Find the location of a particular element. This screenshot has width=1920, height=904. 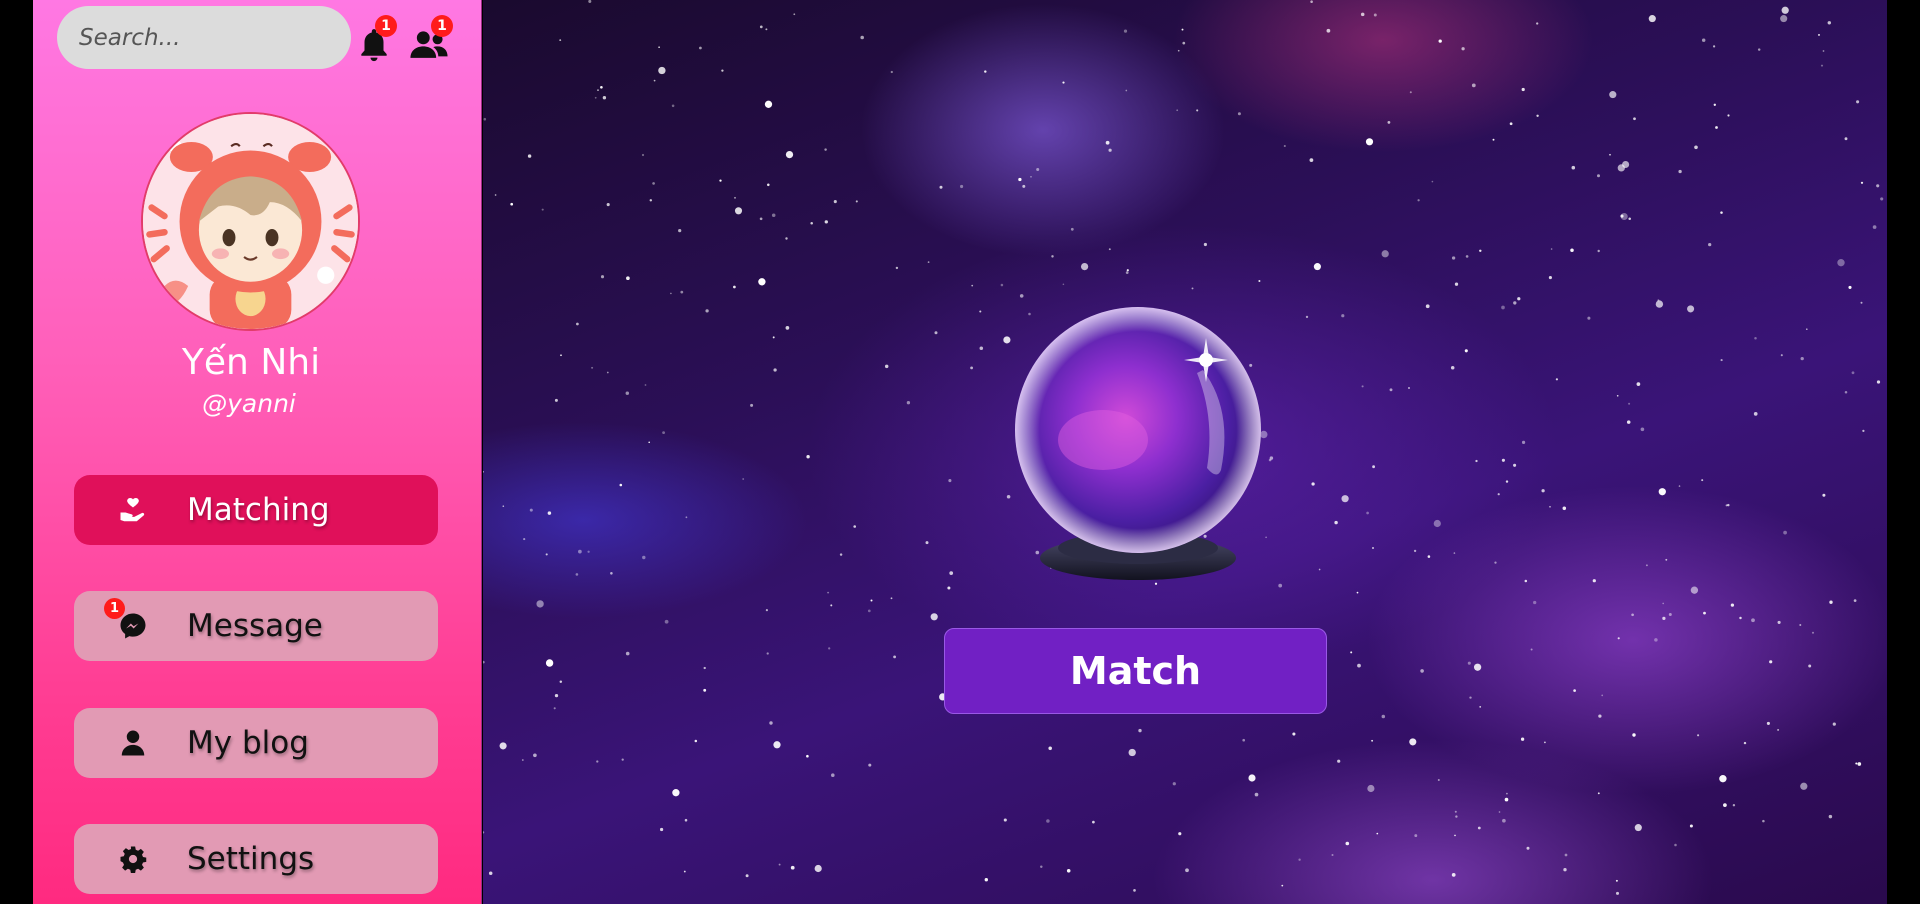

match-button: Match is located at coordinates (1135, 671).